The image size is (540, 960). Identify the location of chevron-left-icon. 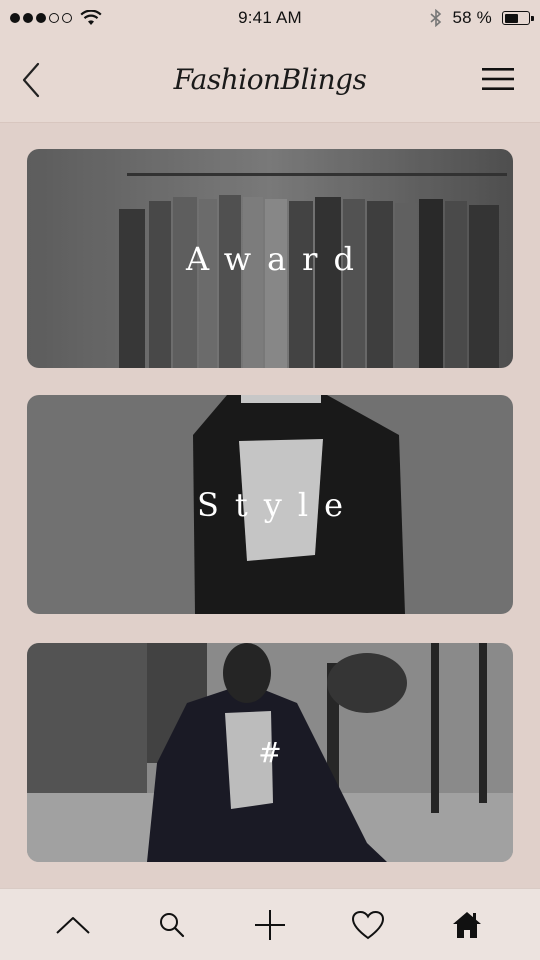
(31, 80).